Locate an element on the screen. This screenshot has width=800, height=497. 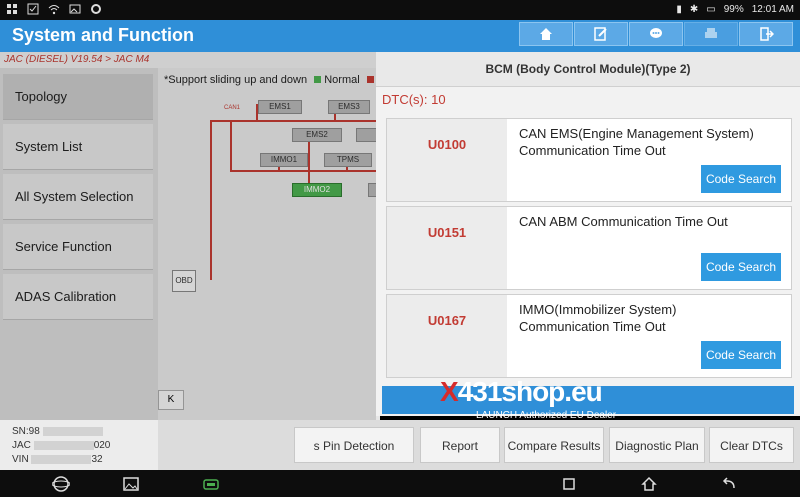
home-icon is located at coordinates (546, 34).